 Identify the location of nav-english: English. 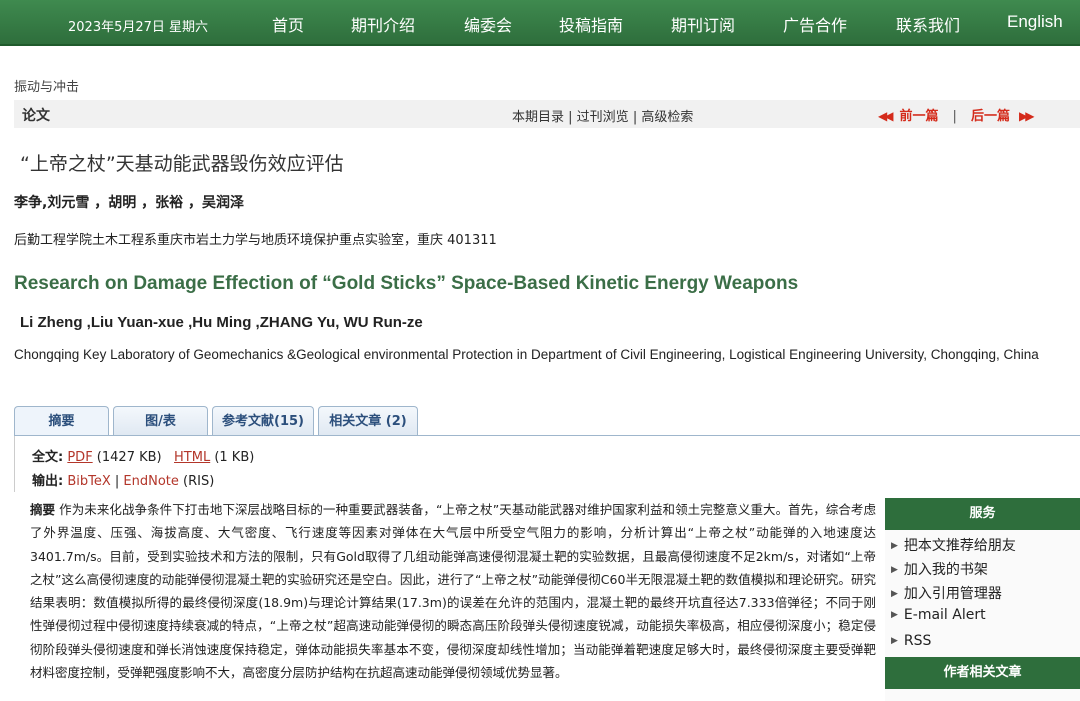
(1035, 22).